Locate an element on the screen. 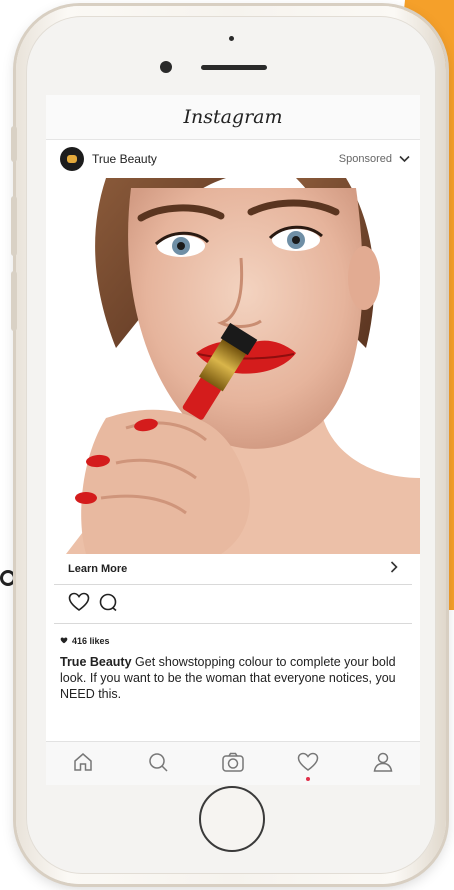 The width and height of the screenshot is (454, 890). app-header: Instagram is located at coordinates (233, 117).